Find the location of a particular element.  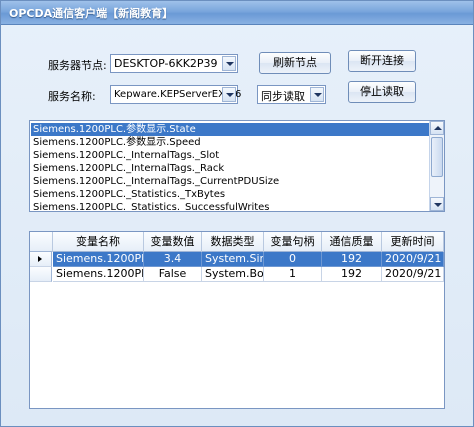

read-mode-combo: 同步读取 is located at coordinates (291, 94).